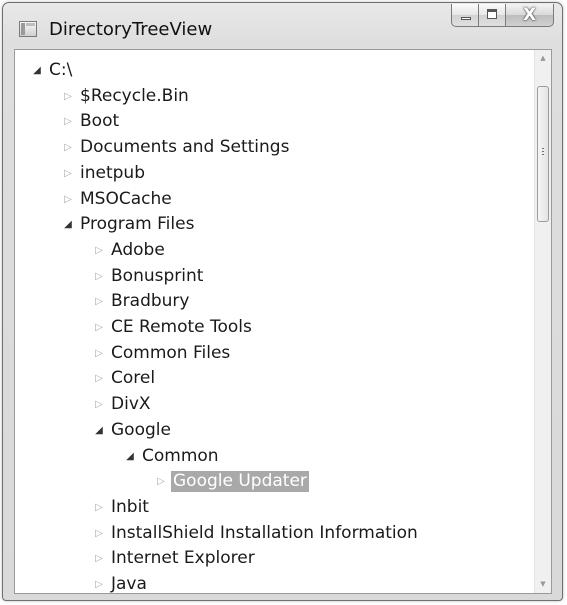 Image resolution: width=567 pixels, height=605 pixels. I want to click on tree-item-label: InstallShield Installation Information, so click(264, 532).